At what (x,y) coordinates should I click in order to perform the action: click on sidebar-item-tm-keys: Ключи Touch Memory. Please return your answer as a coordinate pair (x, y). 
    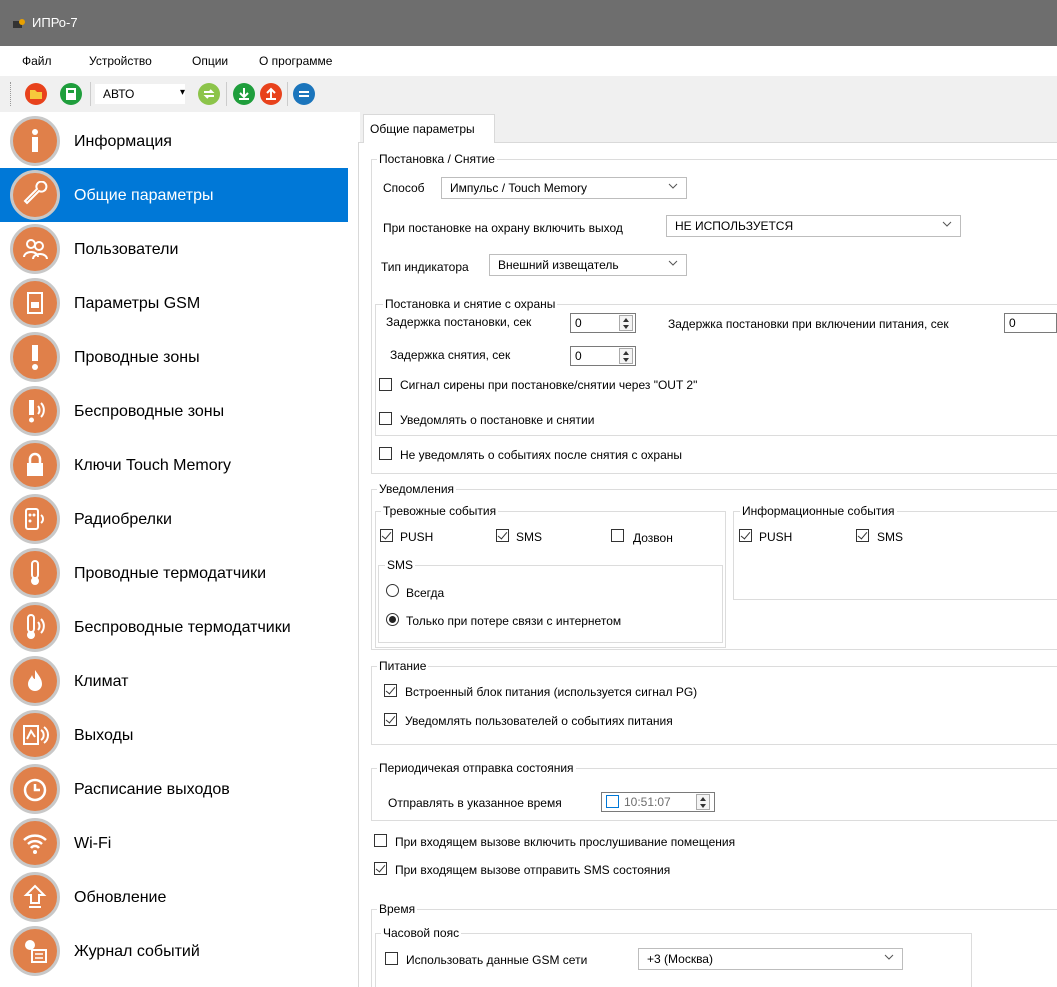
    Looking at the image, I should click on (174, 465).